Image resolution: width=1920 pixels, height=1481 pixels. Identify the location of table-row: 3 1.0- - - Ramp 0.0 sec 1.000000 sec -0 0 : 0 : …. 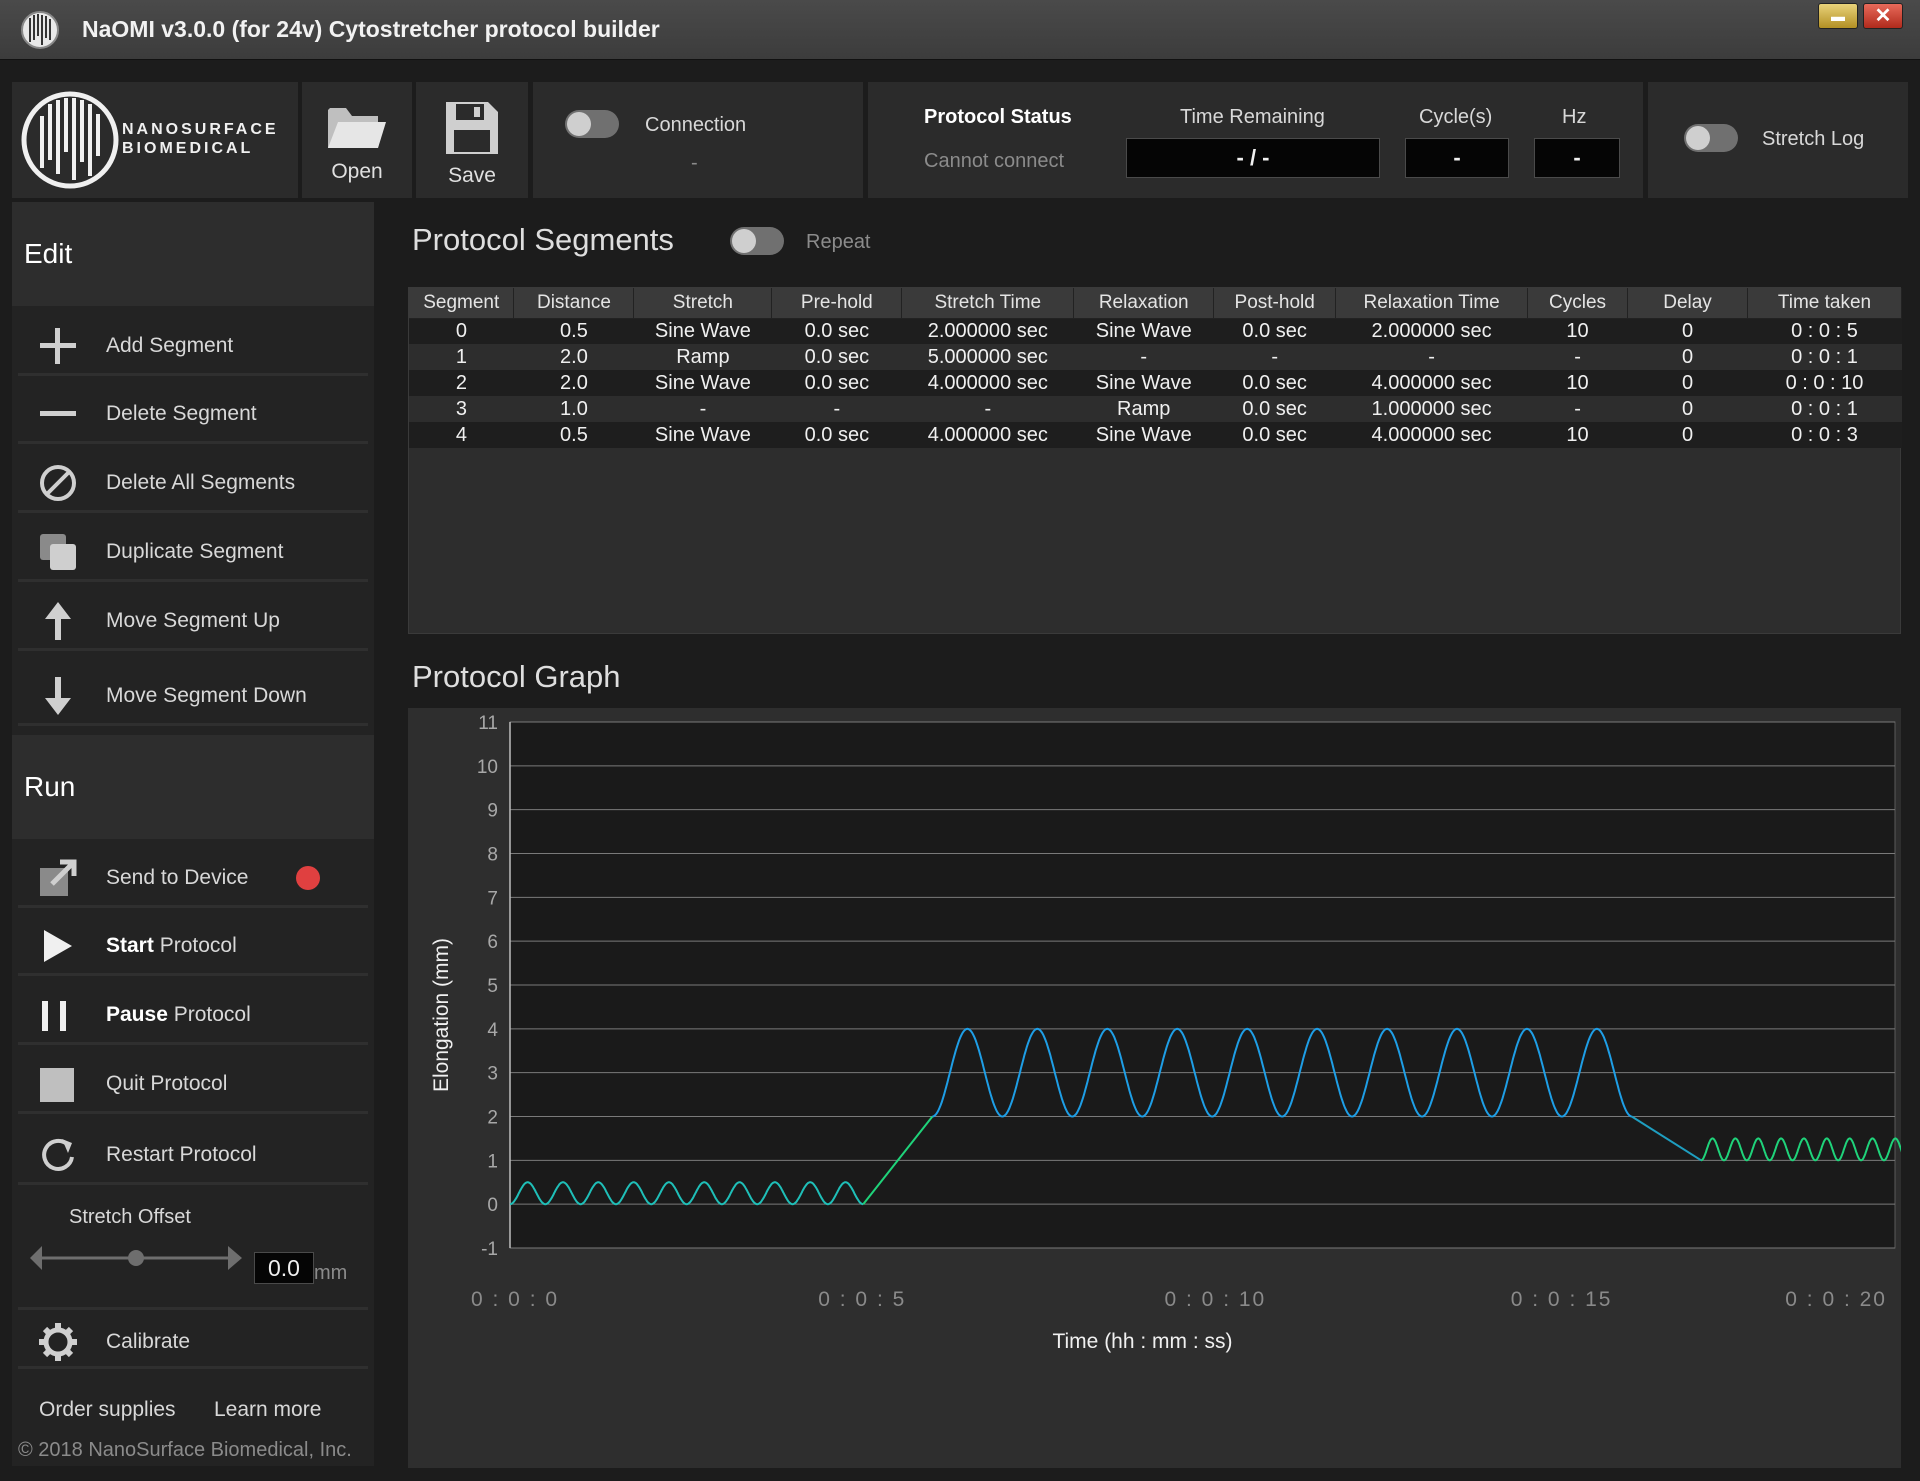
(1155, 409).